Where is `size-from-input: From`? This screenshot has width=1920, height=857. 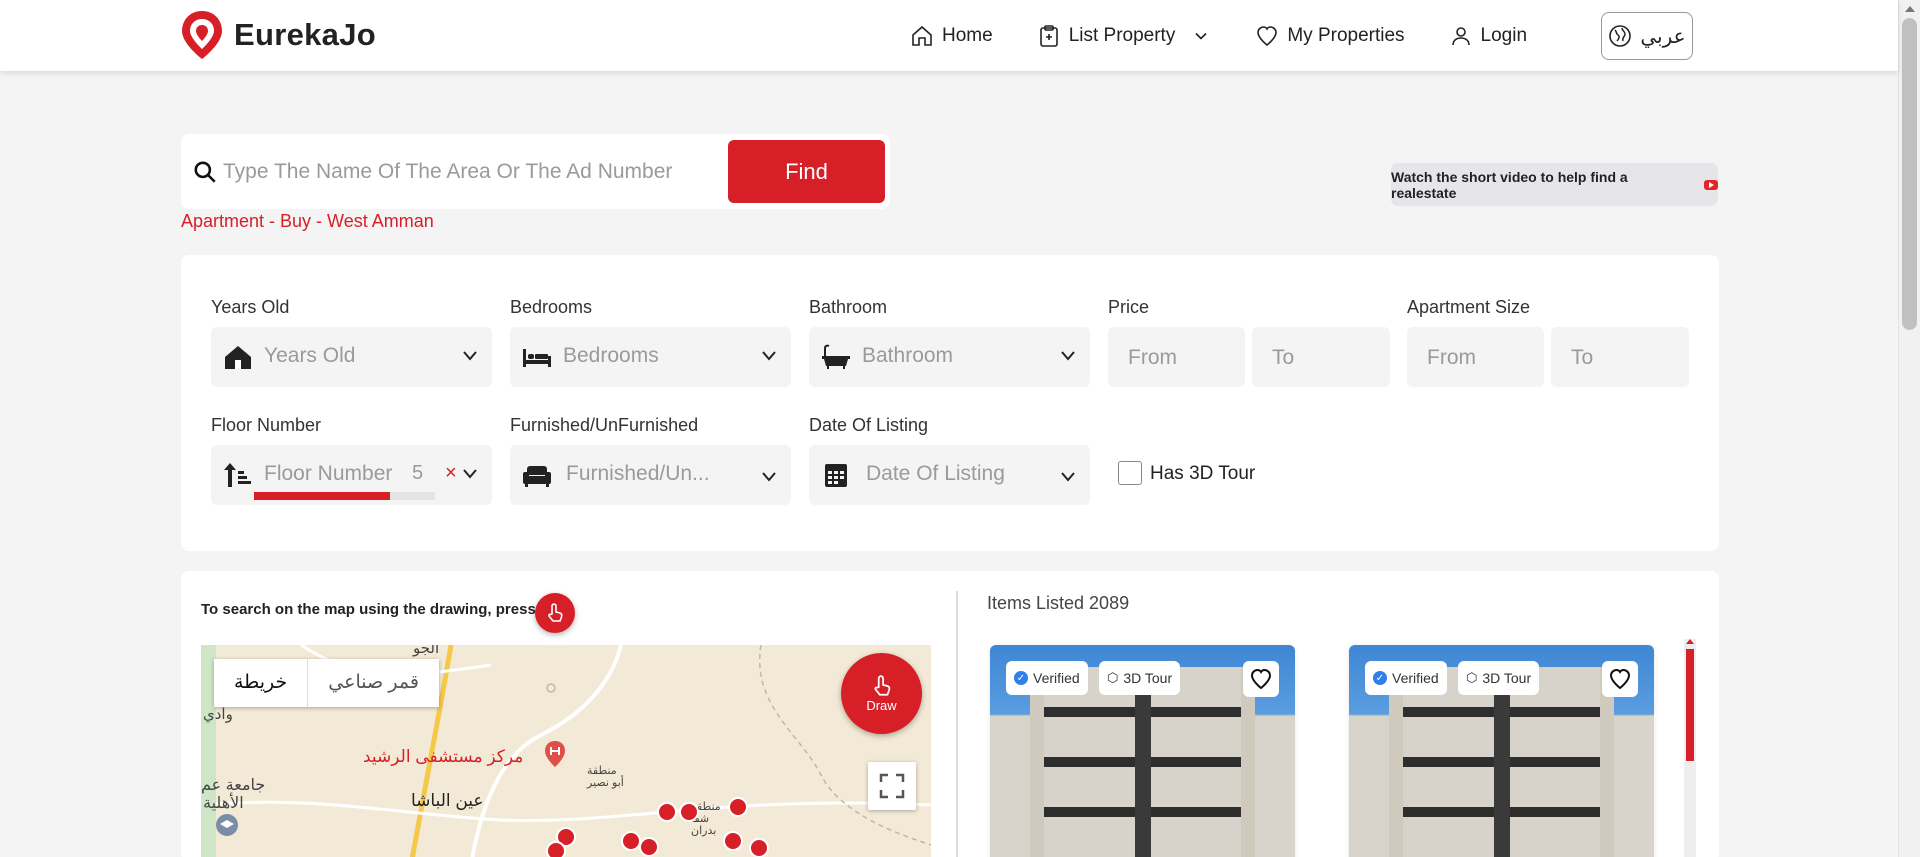
size-from-input: From is located at coordinates (1475, 357).